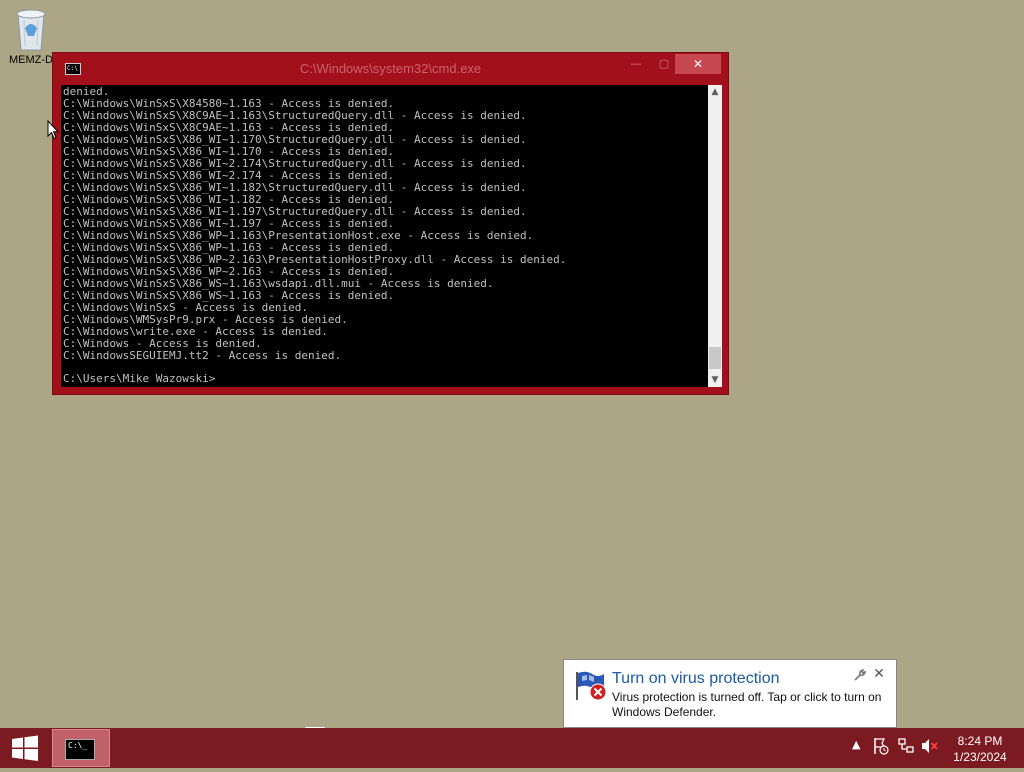  I want to click on windows-logo-icon, so click(25, 748).